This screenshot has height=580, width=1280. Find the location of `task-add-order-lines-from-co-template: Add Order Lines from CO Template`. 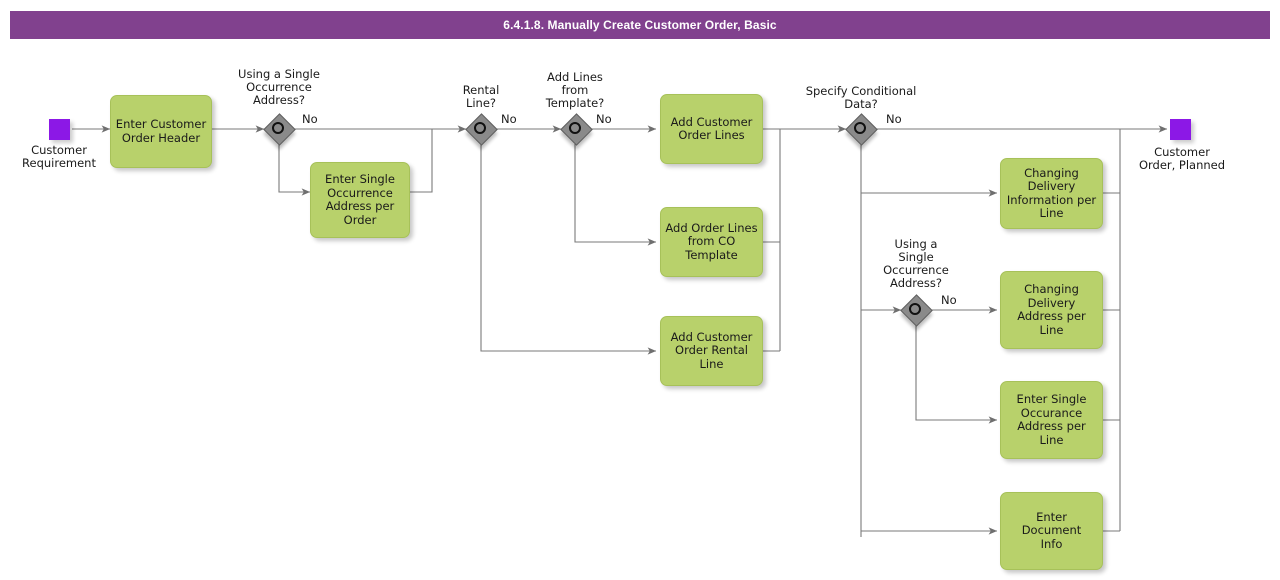

task-add-order-lines-from-co-template: Add Order Lines from CO Template is located at coordinates (711, 242).